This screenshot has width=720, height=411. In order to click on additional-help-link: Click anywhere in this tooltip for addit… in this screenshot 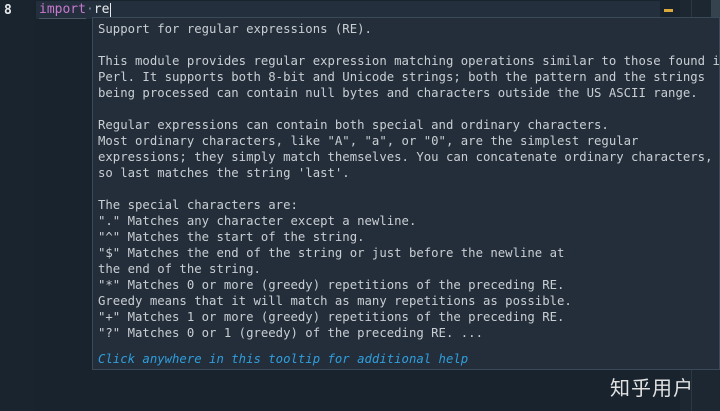, I will do `click(283, 359)`.